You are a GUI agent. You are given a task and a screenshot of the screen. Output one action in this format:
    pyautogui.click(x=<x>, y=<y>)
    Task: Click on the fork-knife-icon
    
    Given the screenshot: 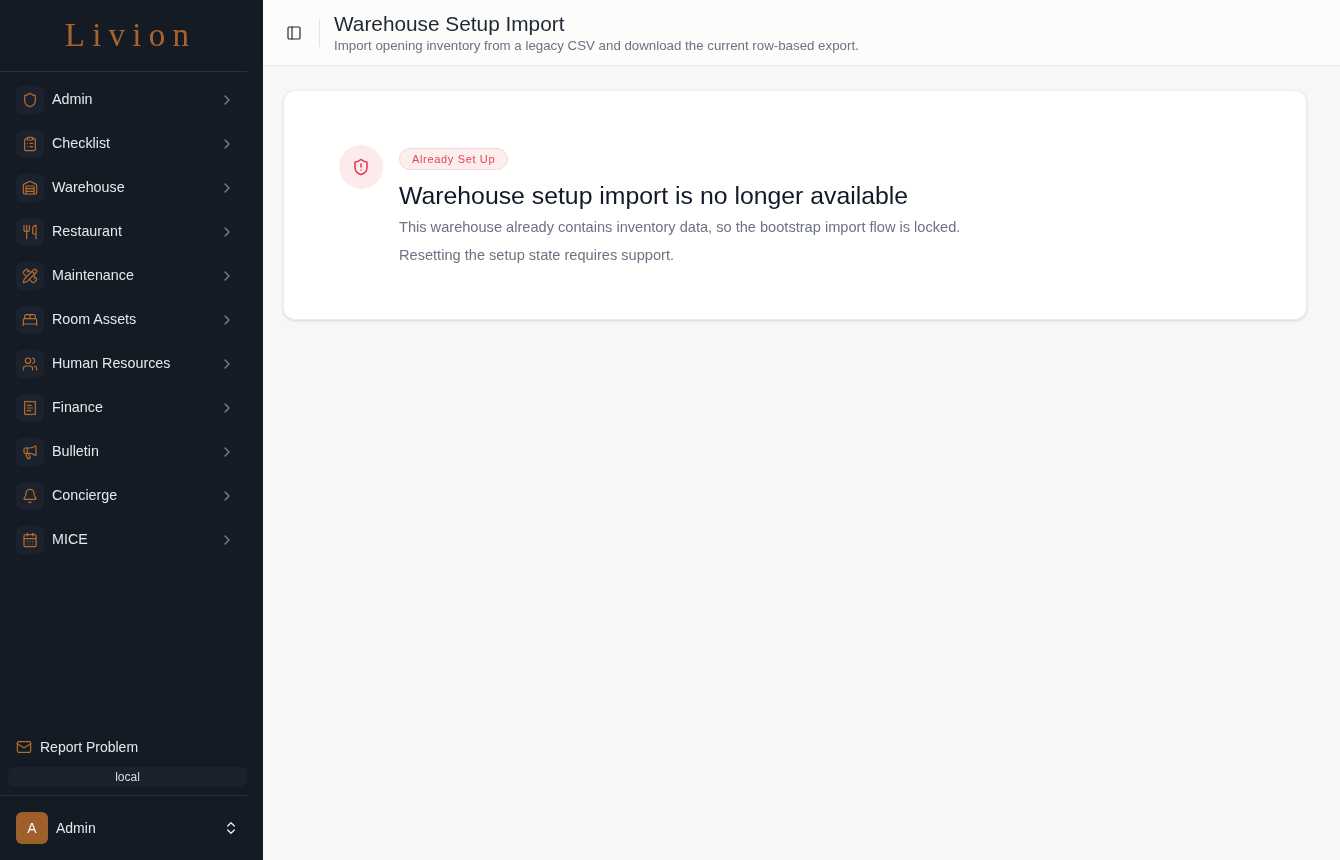 What is the action you would take?
    pyautogui.click(x=30, y=232)
    